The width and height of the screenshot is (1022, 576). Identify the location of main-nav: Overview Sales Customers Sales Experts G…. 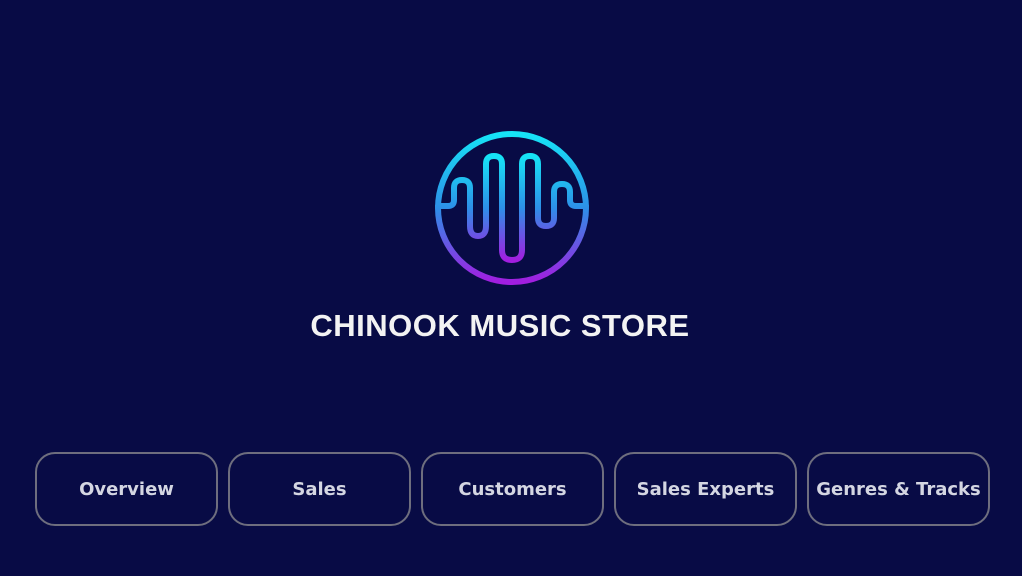
(512, 489).